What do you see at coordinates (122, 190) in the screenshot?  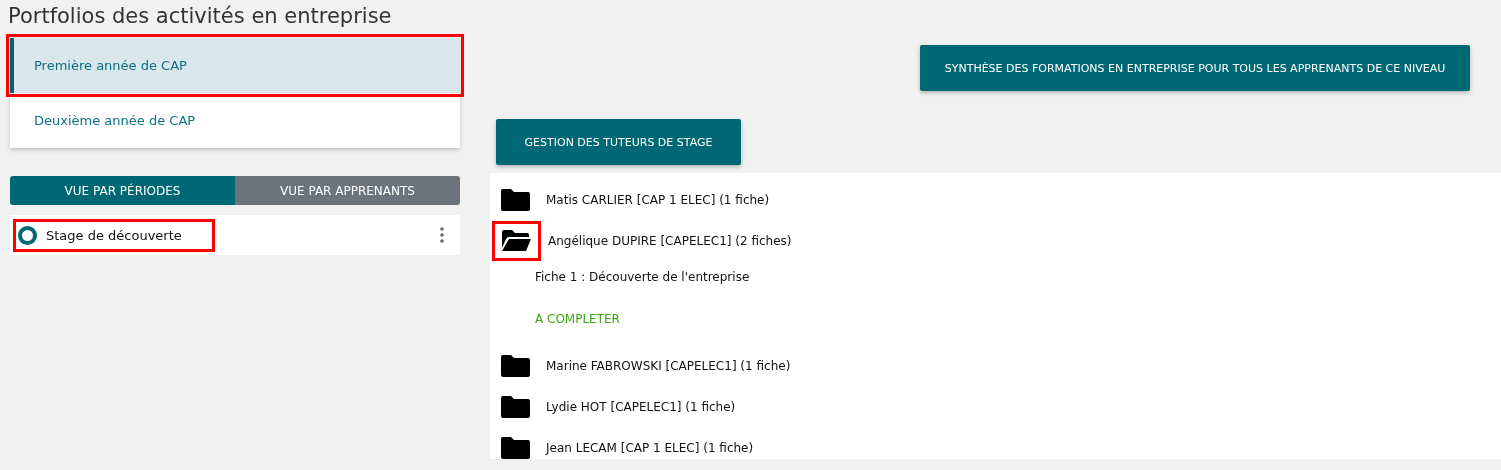 I see `view-tab: VUE PAR PÉRIODES` at bounding box center [122, 190].